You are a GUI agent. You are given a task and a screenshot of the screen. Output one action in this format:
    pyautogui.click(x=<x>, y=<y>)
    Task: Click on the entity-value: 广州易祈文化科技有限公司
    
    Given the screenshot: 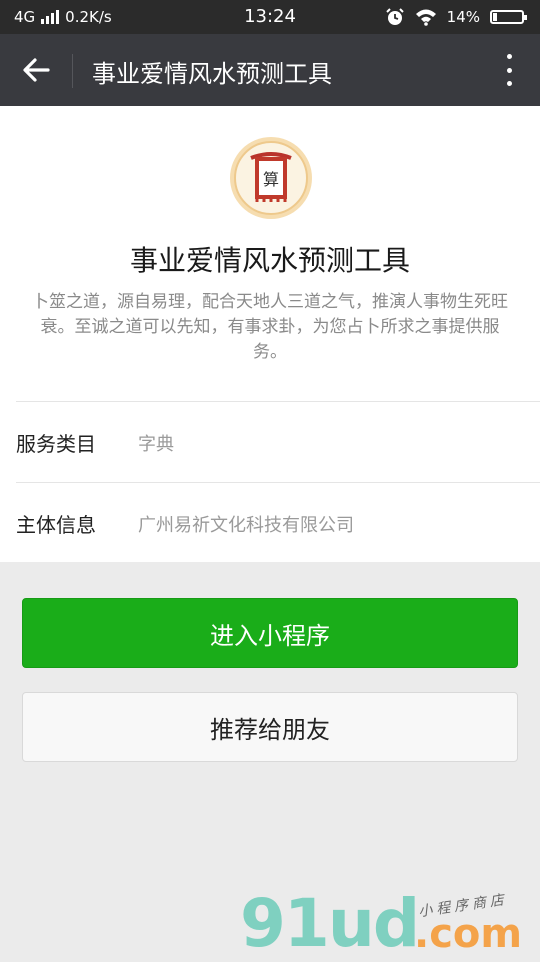 What is the action you would take?
    pyautogui.click(x=246, y=525)
    